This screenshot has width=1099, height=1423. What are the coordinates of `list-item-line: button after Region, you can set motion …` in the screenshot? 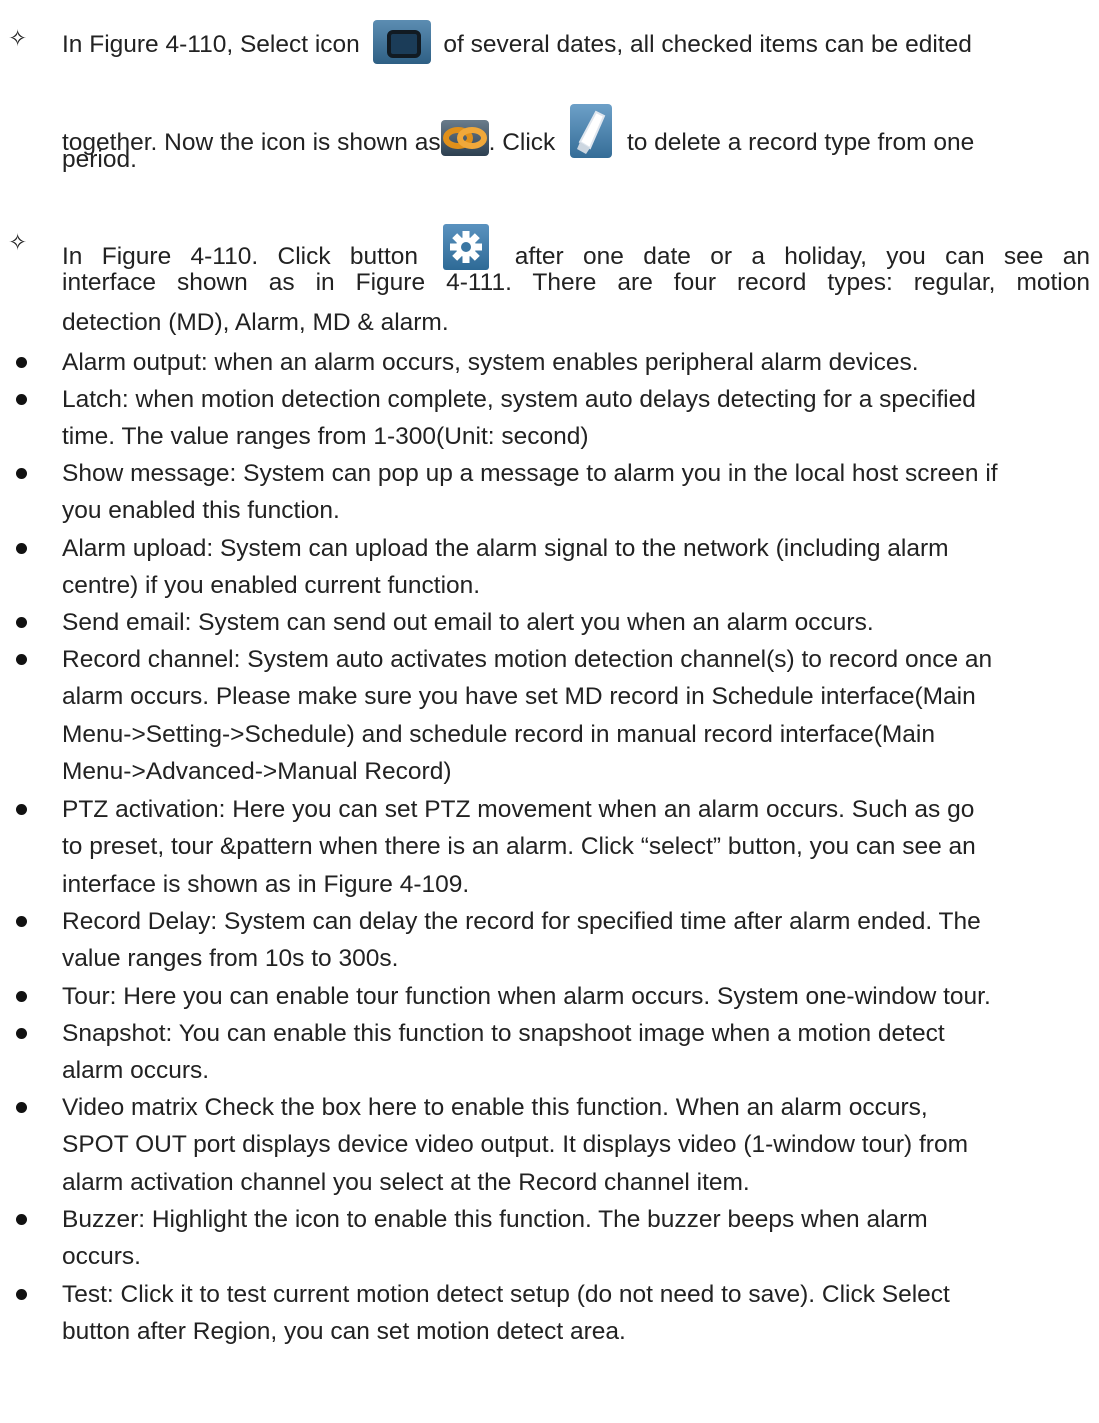 It's located at (344, 1332).